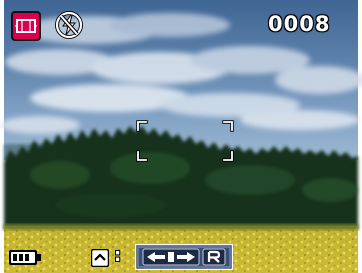  I want to click on left-right-arrows-icon, so click(171, 257).